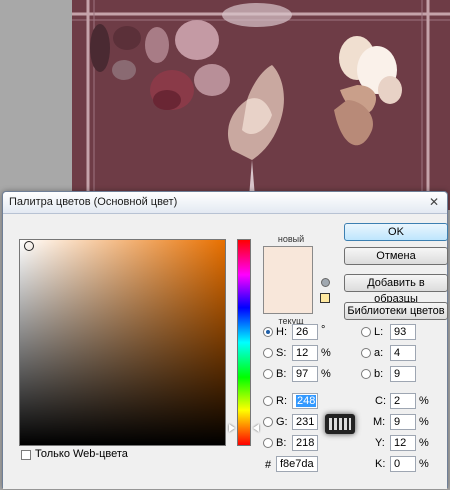 The height and width of the screenshot is (490, 450). What do you see at coordinates (305, 443) in the screenshot?
I see `blue-input: 218` at bounding box center [305, 443].